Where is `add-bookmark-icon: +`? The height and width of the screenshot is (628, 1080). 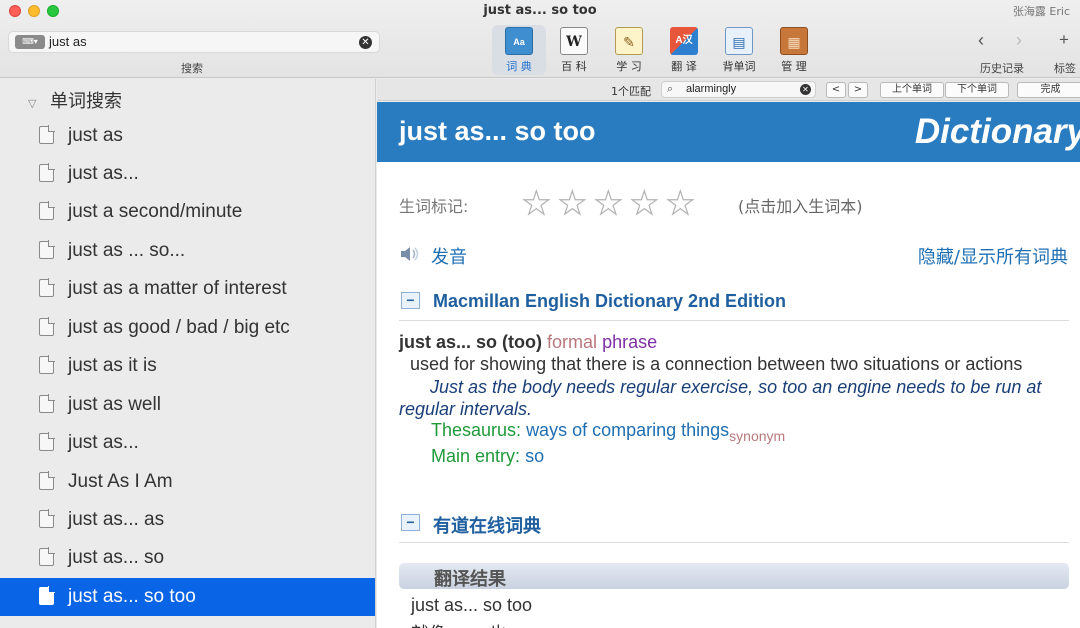
add-bookmark-icon: + is located at coordinates (1064, 40).